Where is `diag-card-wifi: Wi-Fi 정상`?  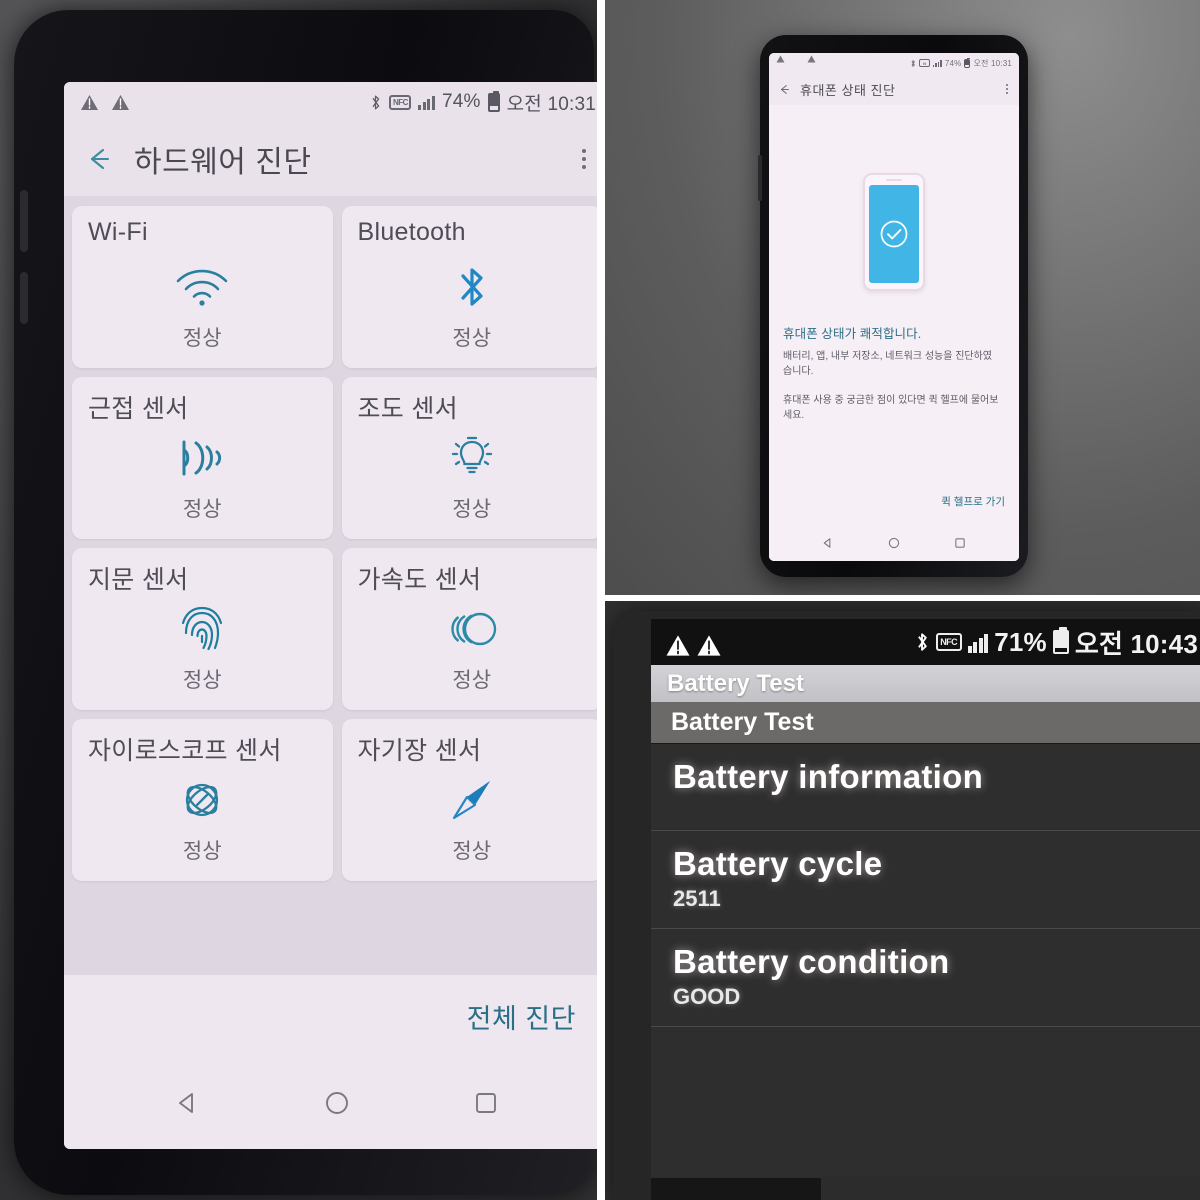
diag-card-wifi: Wi-Fi 정상 is located at coordinates (202, 287).